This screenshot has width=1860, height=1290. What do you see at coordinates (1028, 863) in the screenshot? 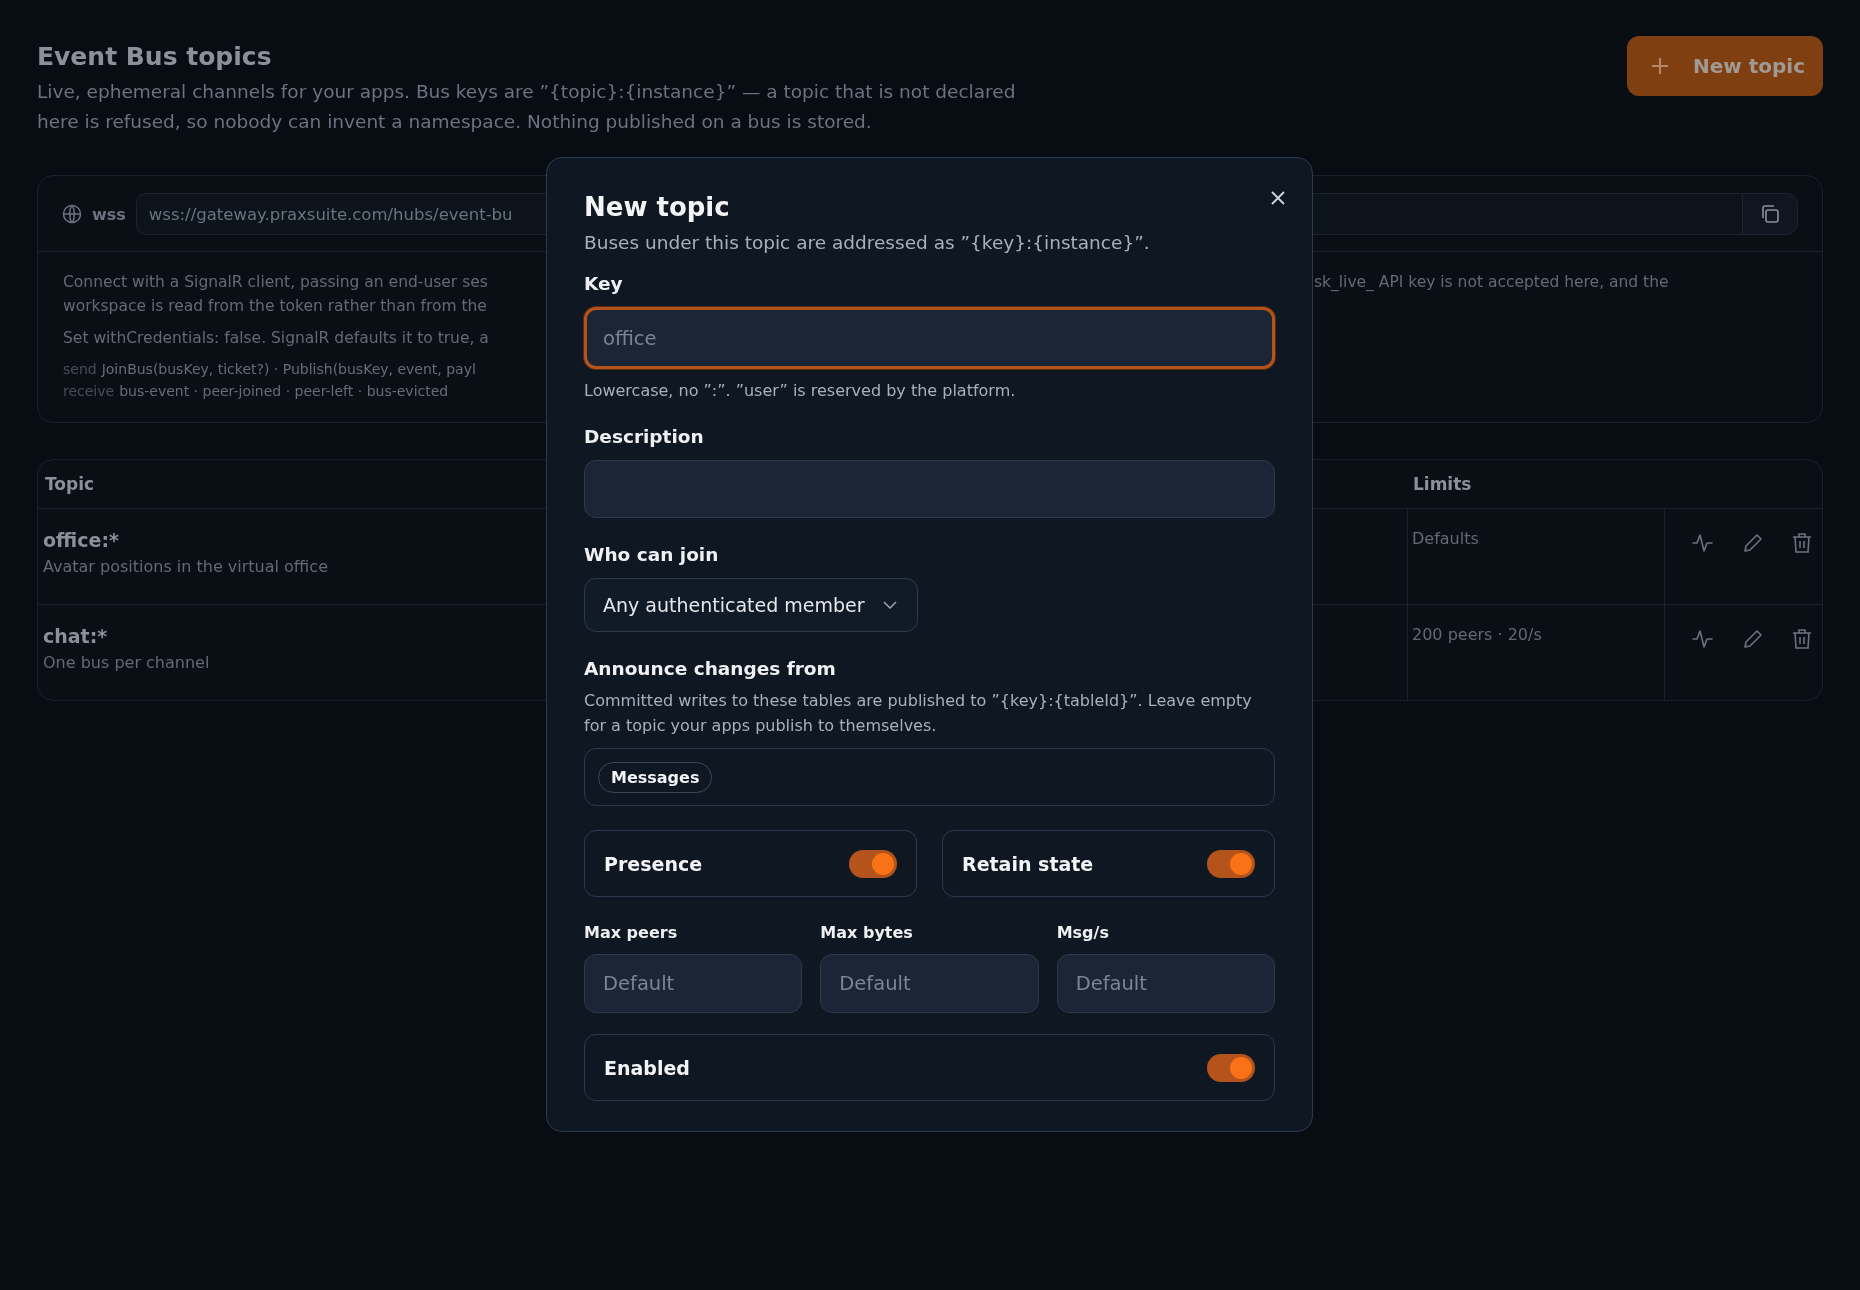
I see `toggle-label: Retain state` at bounding box center [1028, 863].